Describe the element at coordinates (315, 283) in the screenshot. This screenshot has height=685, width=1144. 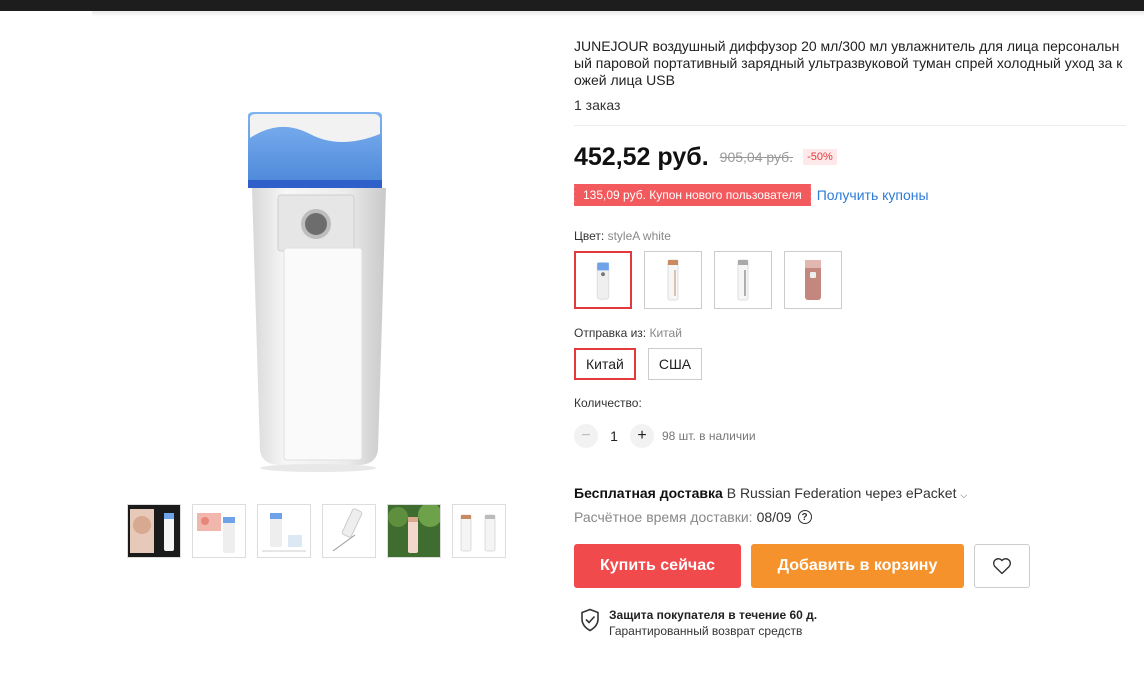
I see `product-main-image` at that location.